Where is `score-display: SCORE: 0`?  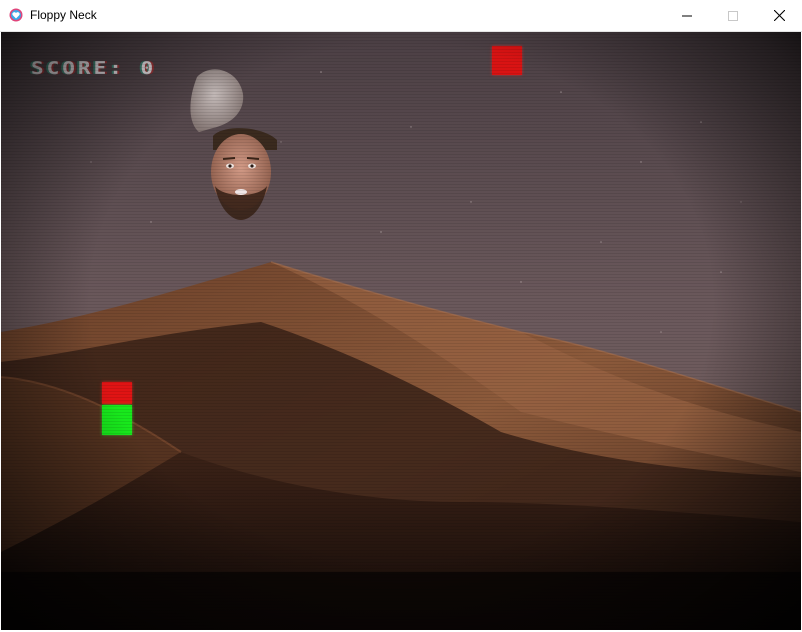
score-display: SCORE: 0 is located at coordinates (93, 68).